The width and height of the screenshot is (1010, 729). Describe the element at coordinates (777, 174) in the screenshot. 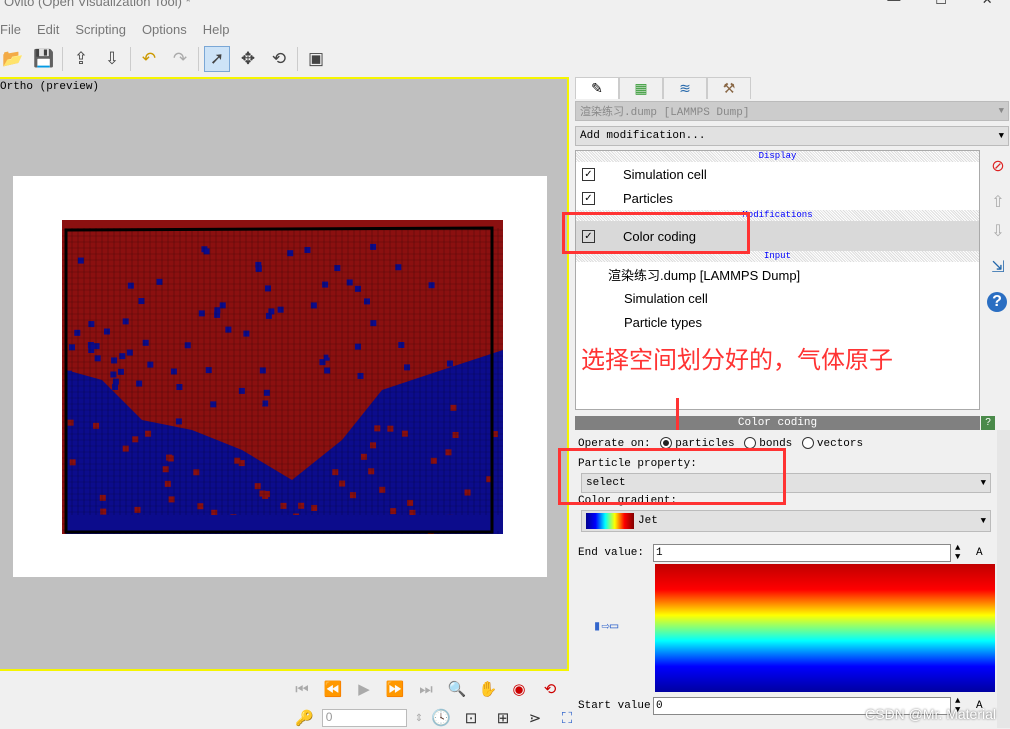

I see `list-item: ✓ Simulation cell` at that location.